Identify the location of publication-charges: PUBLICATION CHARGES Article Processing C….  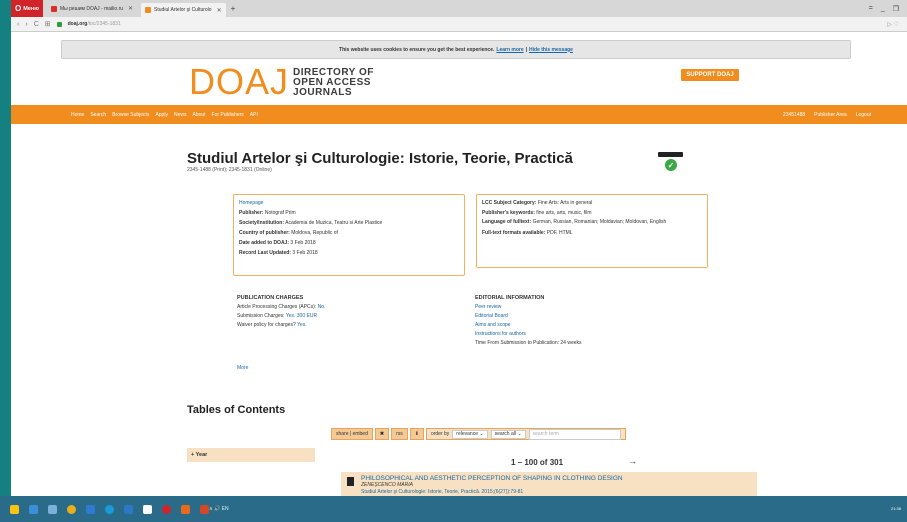
(281, 312).